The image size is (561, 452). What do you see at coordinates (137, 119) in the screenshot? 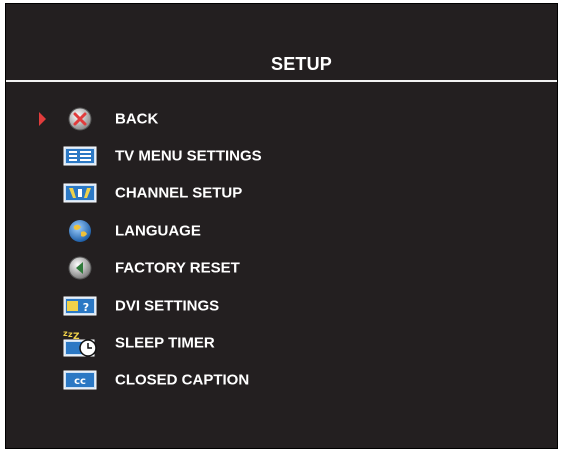
I see `menu-item-label: BACK` at bounding box center [137, 119].